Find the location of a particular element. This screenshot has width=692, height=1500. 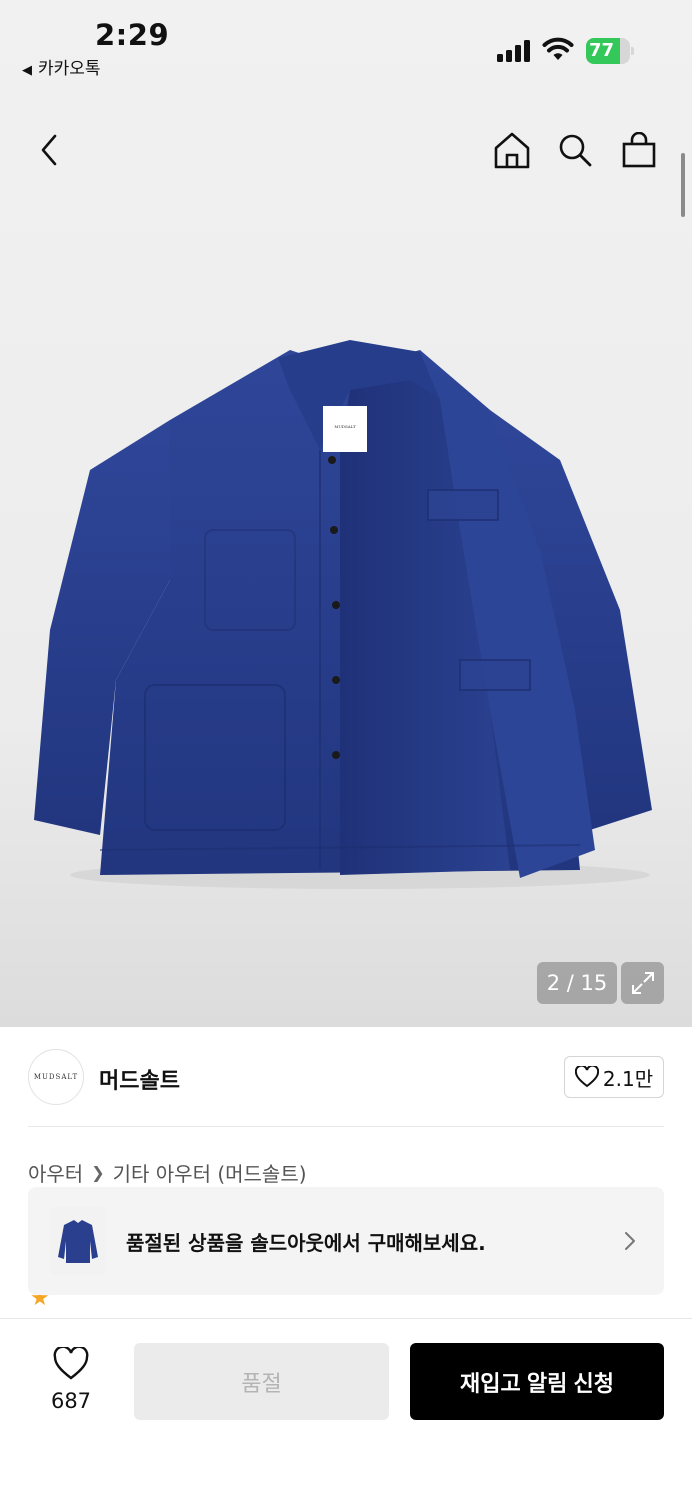

section-divider is located at coordinates (346, 1126).